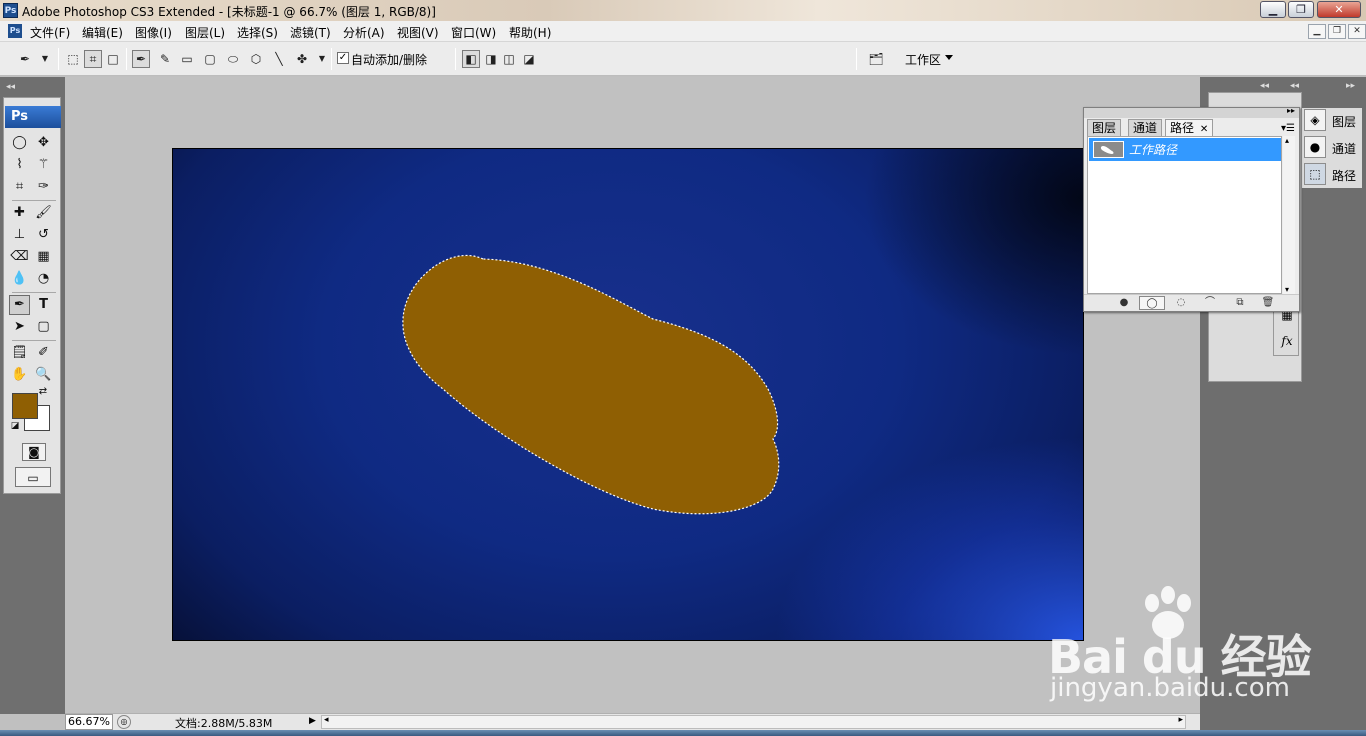  What do you see at coordinates (509, 59) in the screenshot?
I see `intersect-path-area-icon: ◫` at bounding box center [509, 59].